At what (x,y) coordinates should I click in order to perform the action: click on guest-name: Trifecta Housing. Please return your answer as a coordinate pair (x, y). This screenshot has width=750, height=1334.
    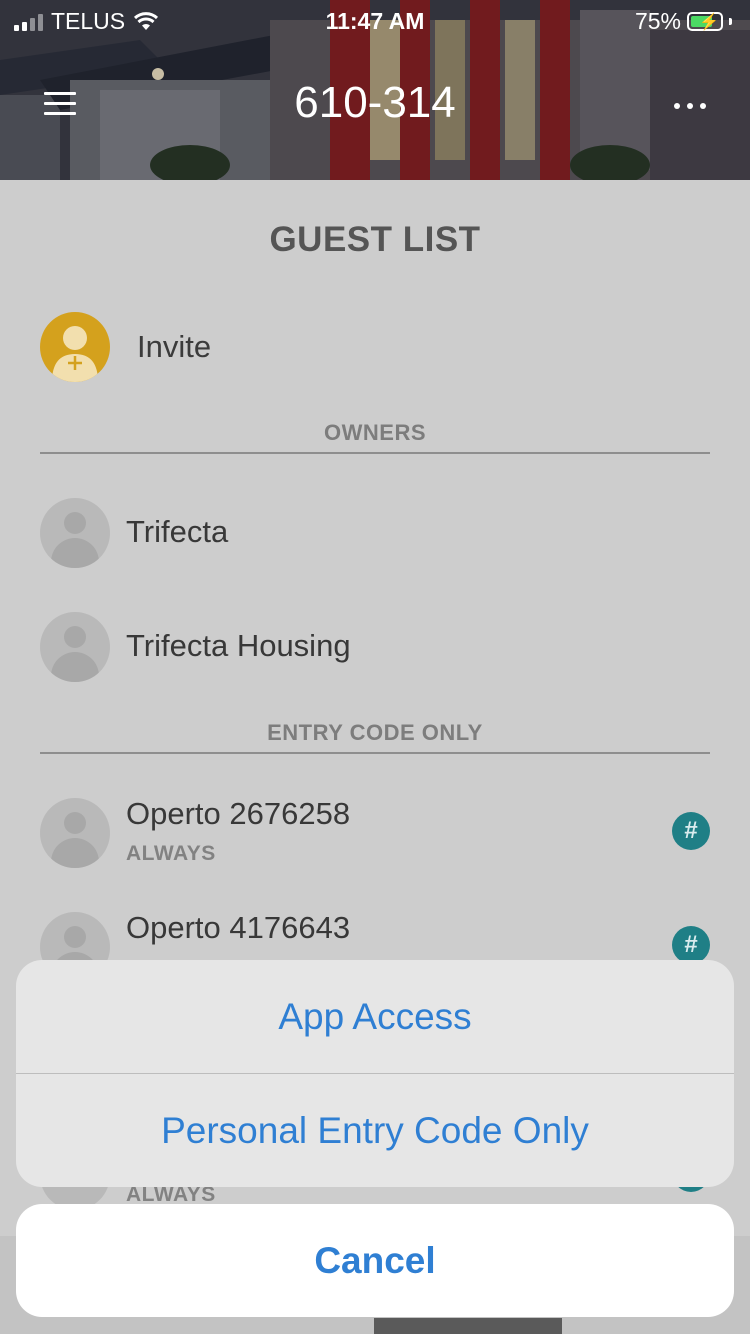
    Looking at the image, I should click on (238, 645).